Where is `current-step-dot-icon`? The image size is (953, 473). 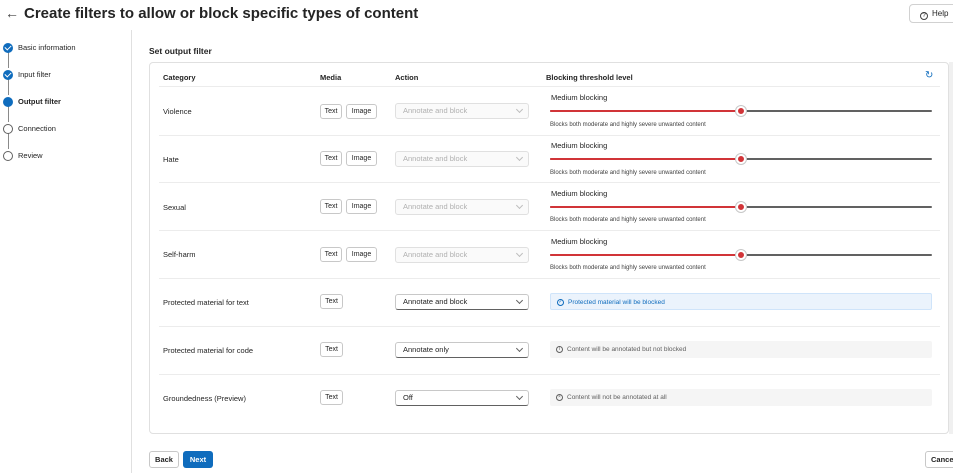
current-step-dot-icon is located at coordinates (8, 102).